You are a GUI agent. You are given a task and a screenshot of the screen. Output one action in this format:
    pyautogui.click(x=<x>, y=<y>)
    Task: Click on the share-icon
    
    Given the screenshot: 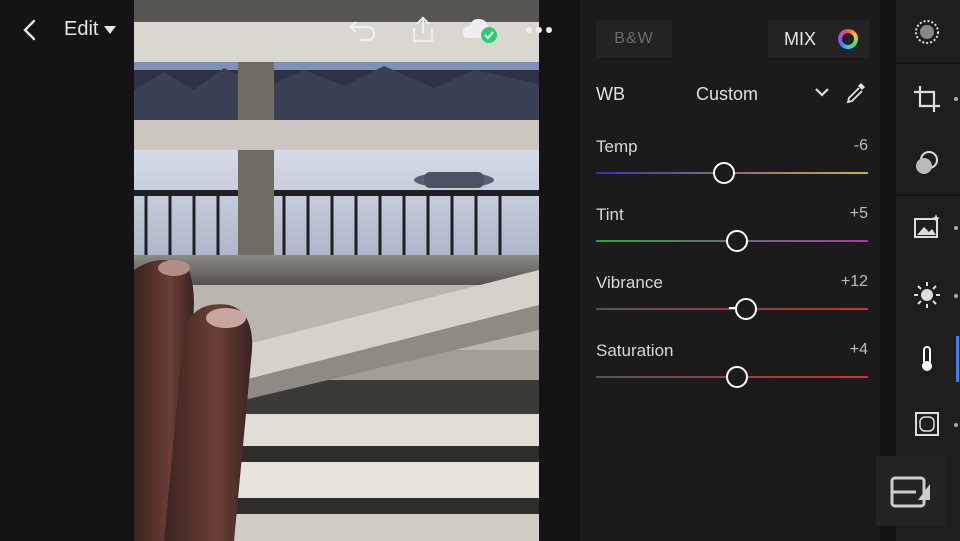 What is the action you would take?
    pyautogui.click(x=423, y=30)
    